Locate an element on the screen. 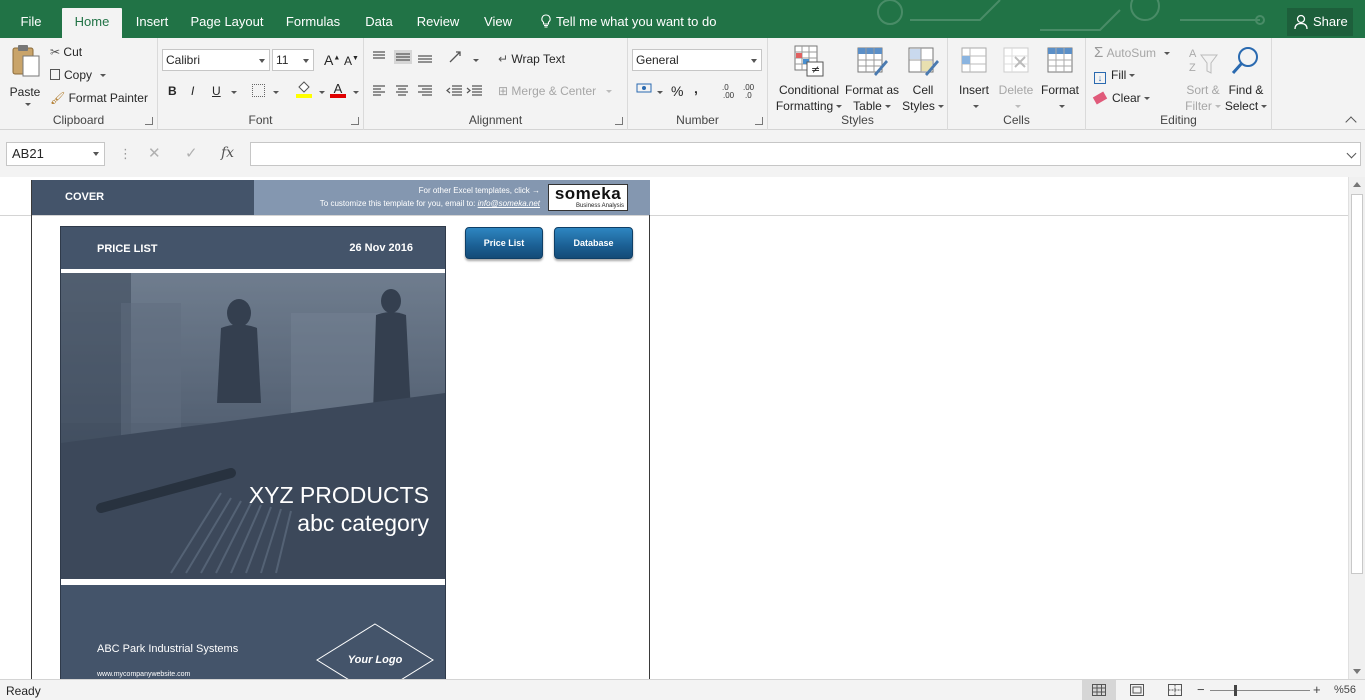 This screenshot has width=1365, height=700. vertical-scrollbar is located at coordinates (1356, 428).